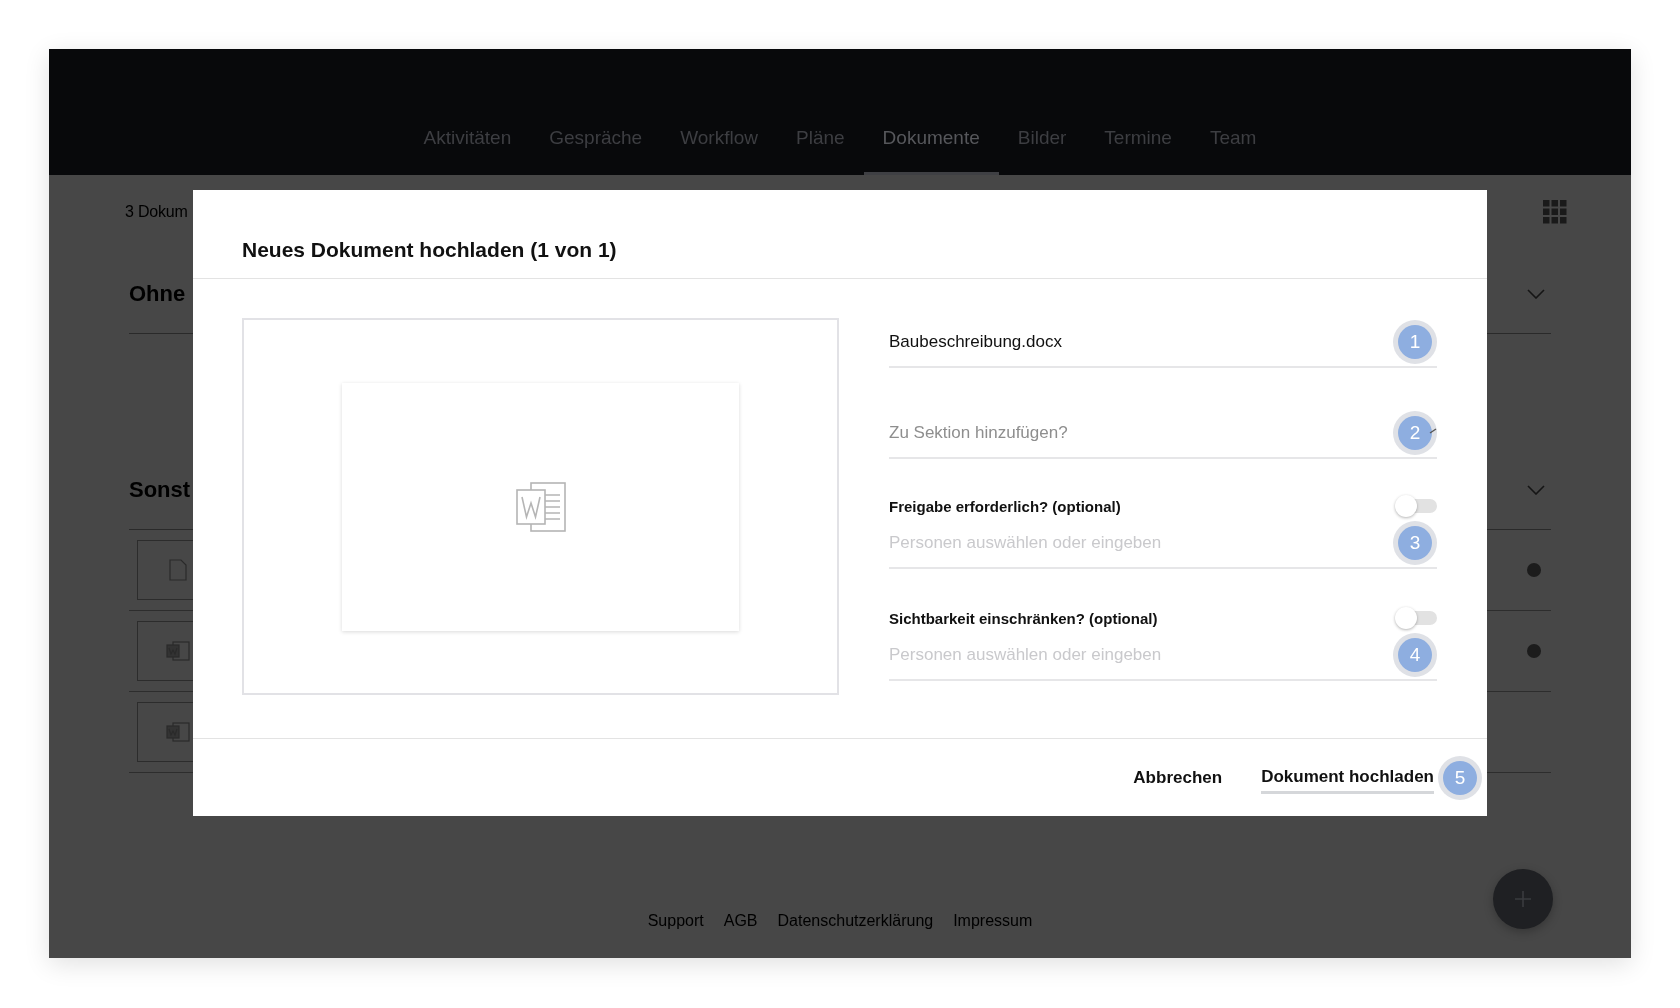  I want to click on plus-icon, so click(1523, 899).